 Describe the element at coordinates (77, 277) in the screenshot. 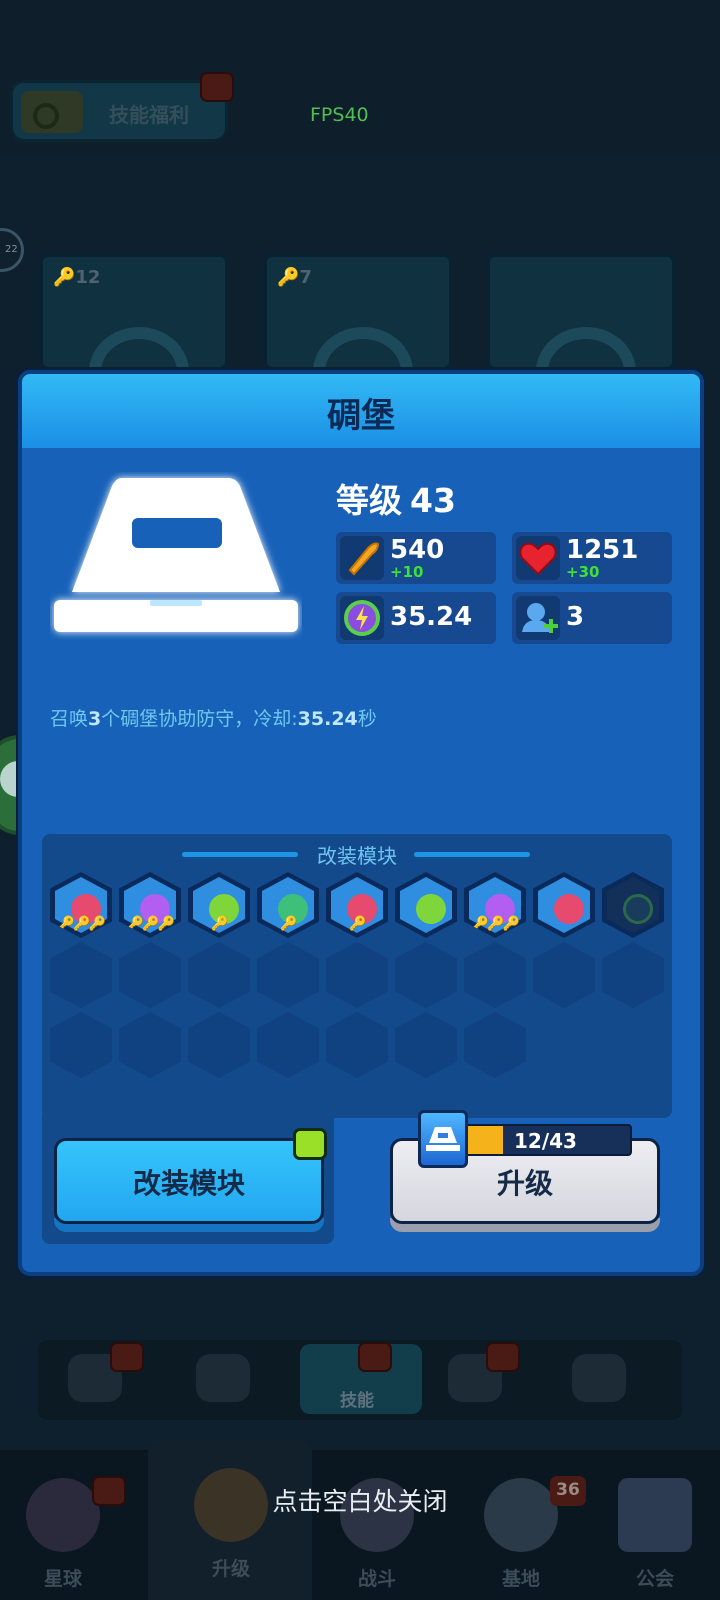

I see `skill-card-count: 🔑12` at that location.